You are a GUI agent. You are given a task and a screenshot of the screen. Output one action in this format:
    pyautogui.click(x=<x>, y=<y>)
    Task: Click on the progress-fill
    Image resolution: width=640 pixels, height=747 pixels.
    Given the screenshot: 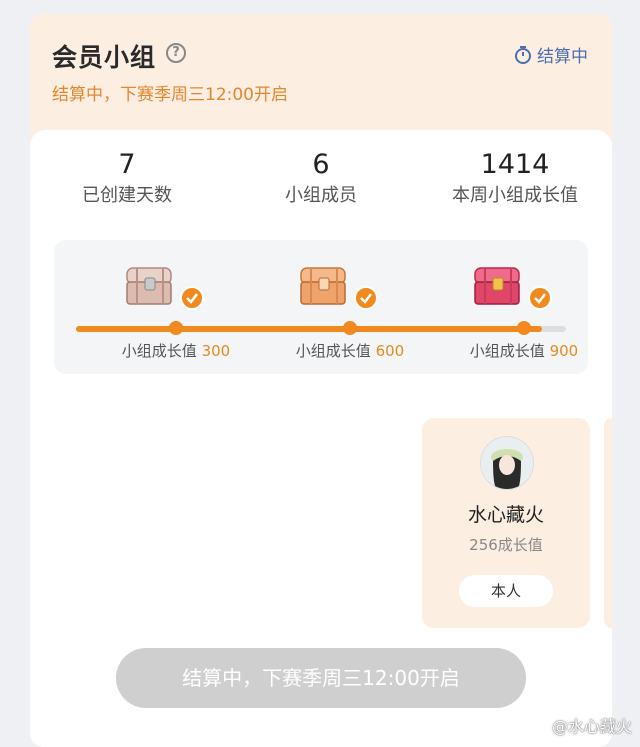 What is the action you would take?
    pyautogui.click(x=309, y=329)
    